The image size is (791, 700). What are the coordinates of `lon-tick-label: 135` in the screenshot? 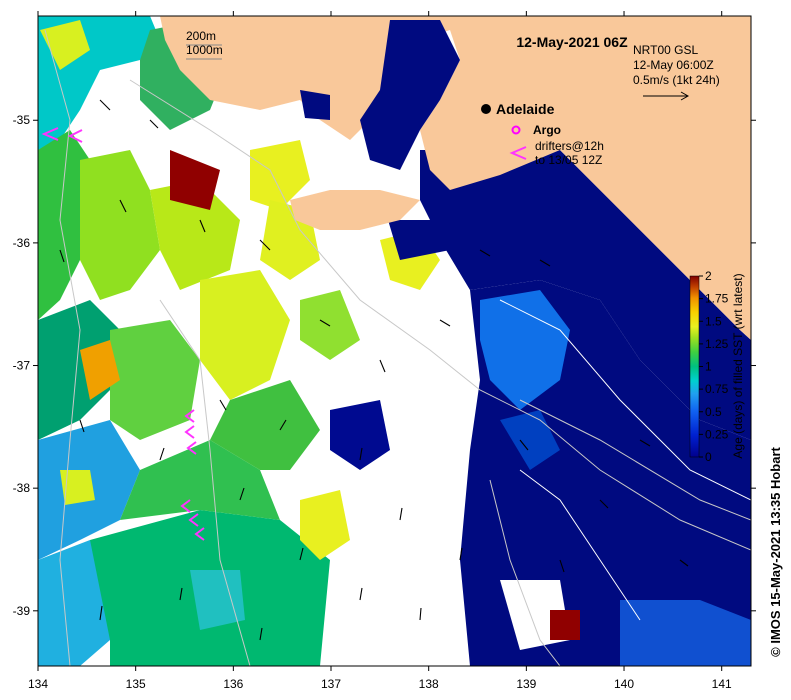 It's located at (136, 684).